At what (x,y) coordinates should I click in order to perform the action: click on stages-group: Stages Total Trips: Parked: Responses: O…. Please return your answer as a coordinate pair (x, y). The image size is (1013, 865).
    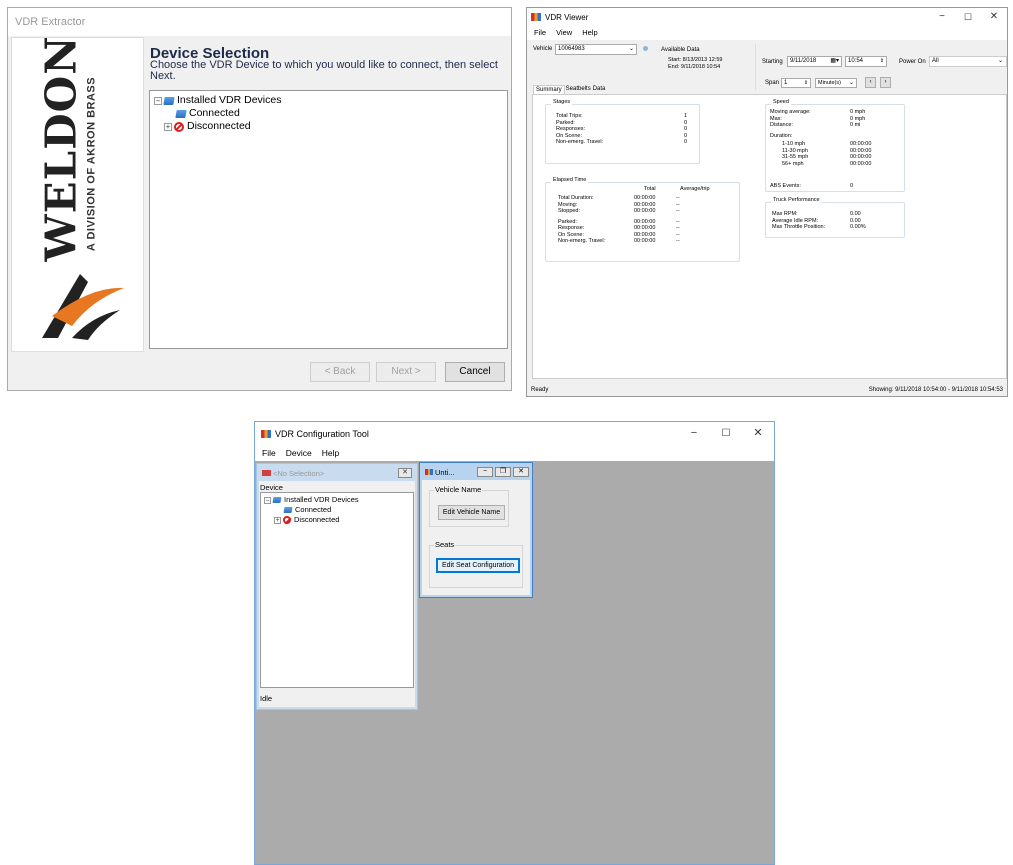
    Looking at the image, I should click on (622, 131).